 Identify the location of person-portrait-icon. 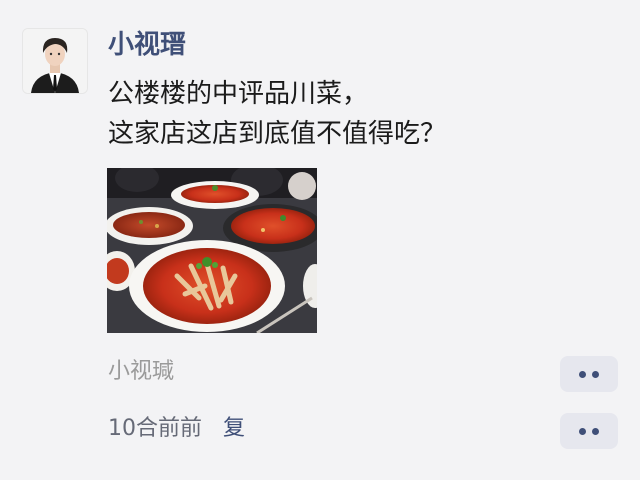
(55, 61).